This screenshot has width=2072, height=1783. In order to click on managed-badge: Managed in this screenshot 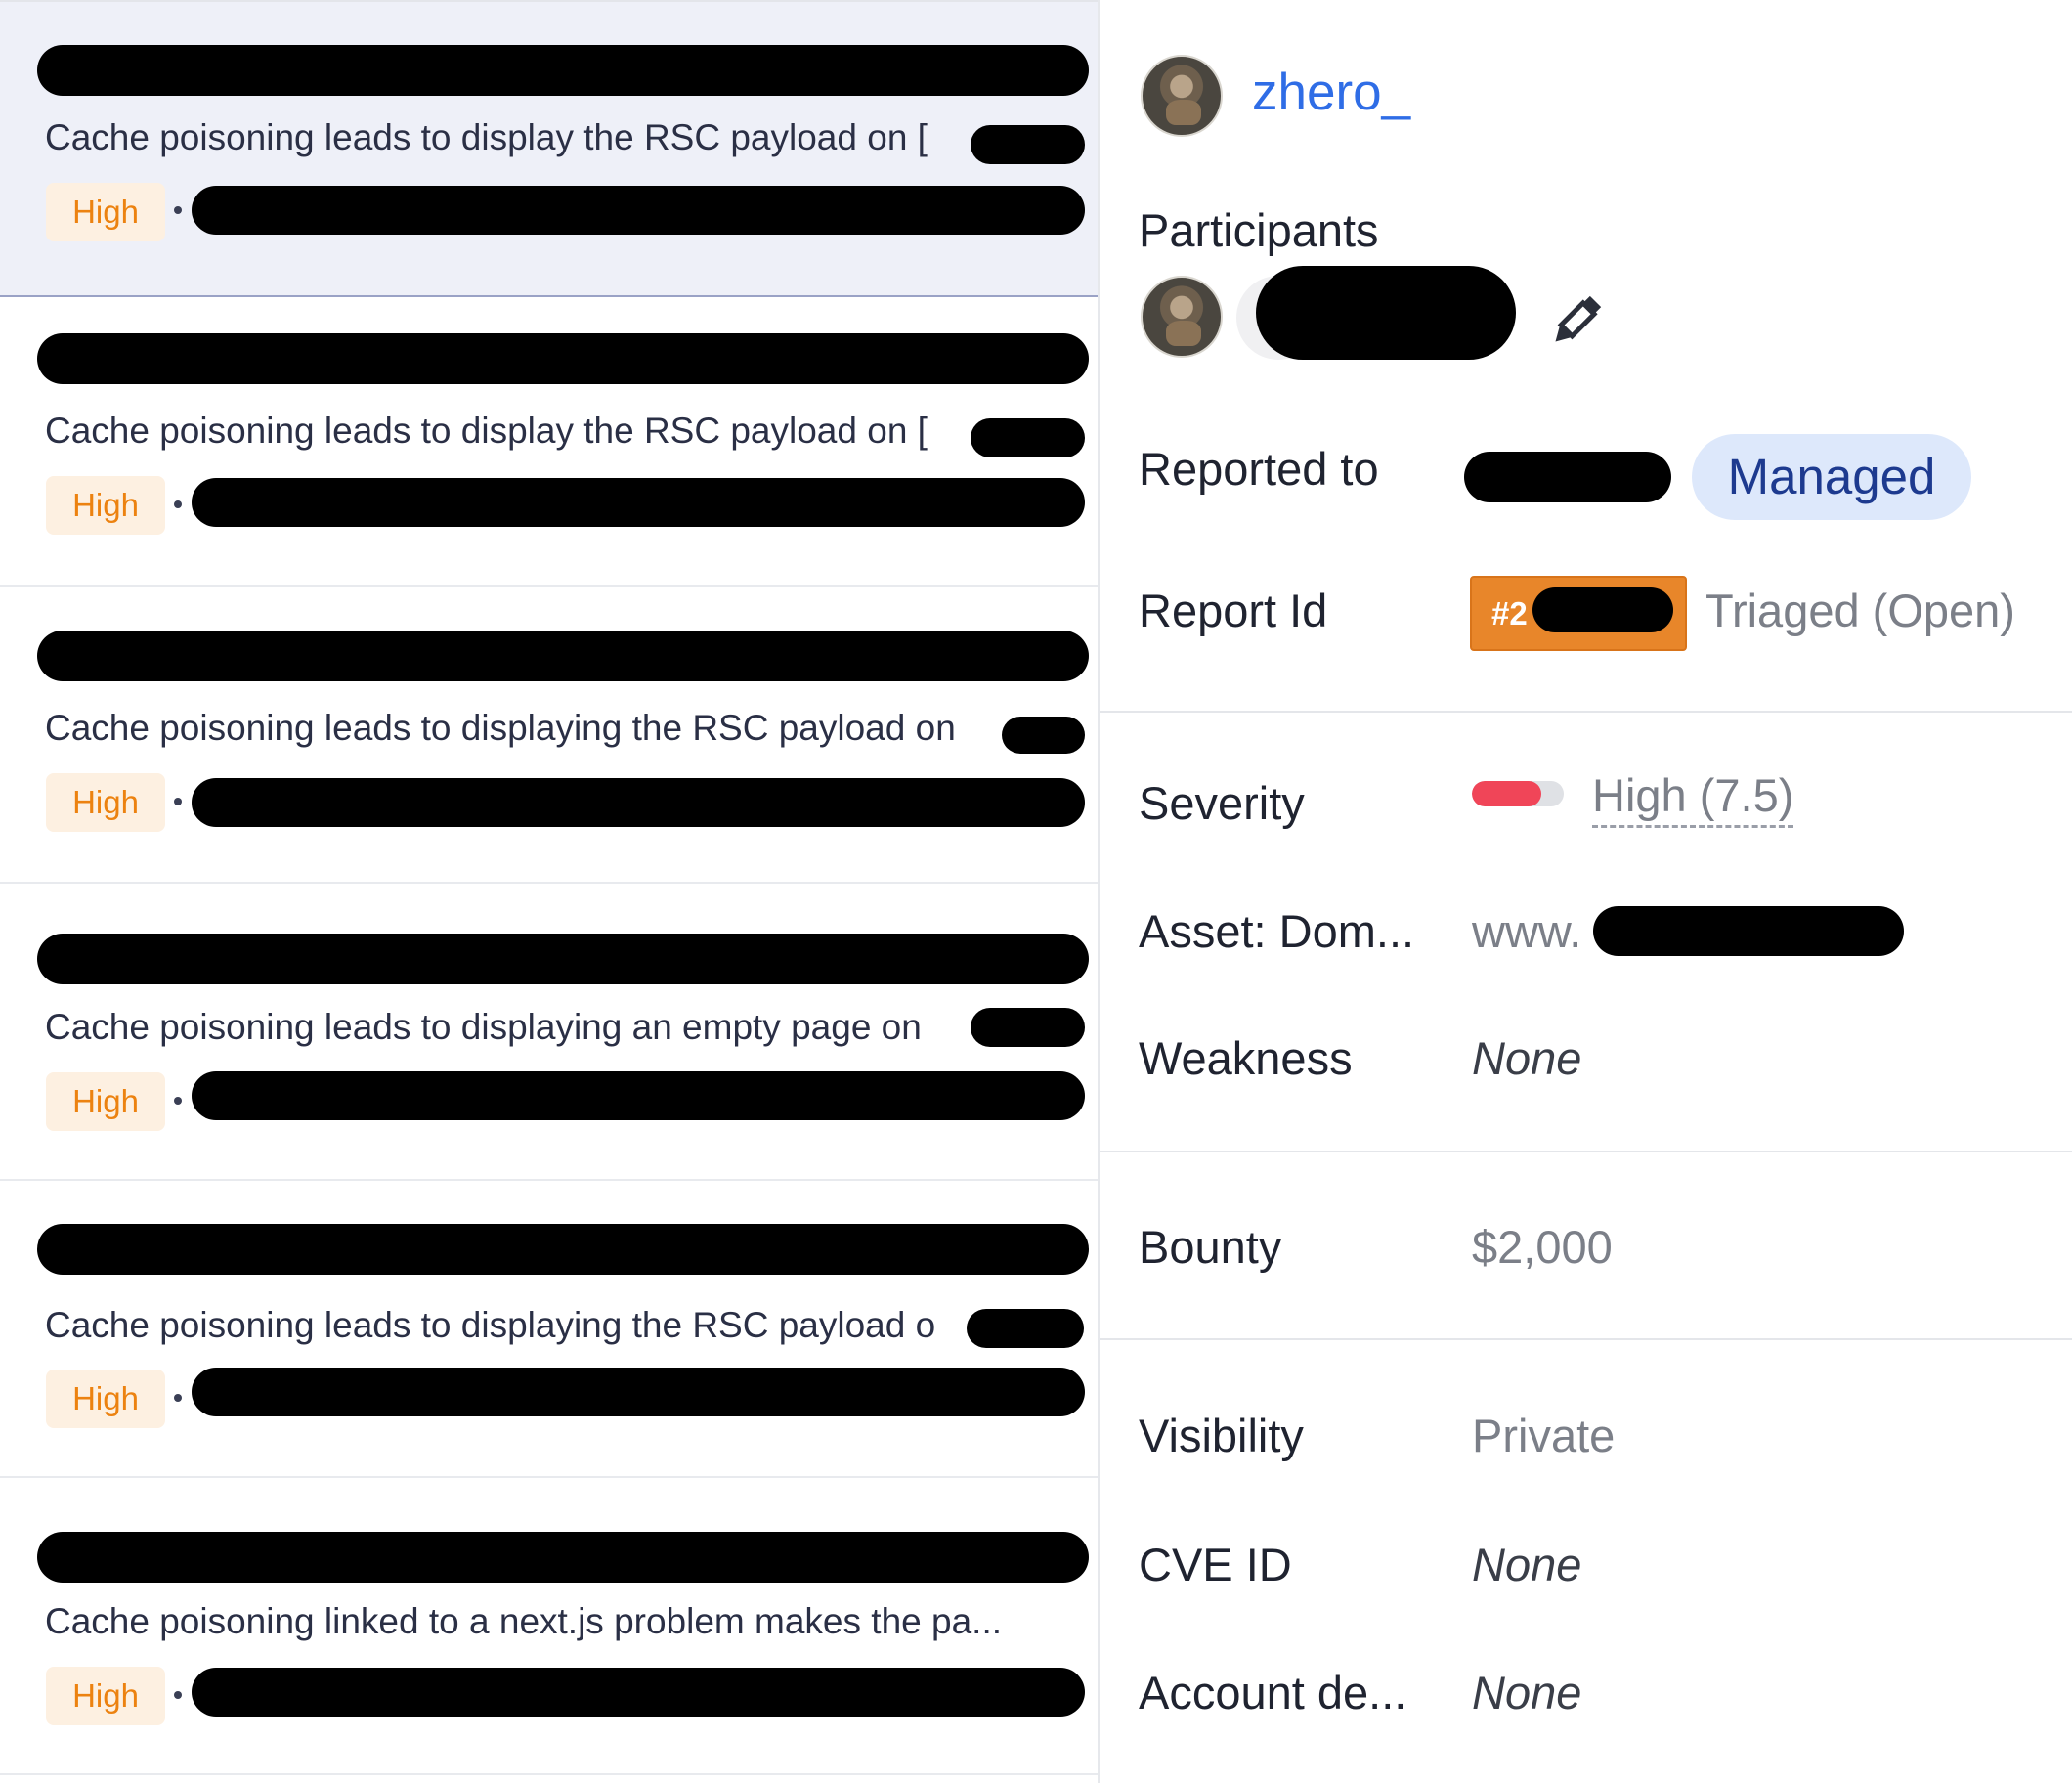, I will do `click(1831, 477)`.